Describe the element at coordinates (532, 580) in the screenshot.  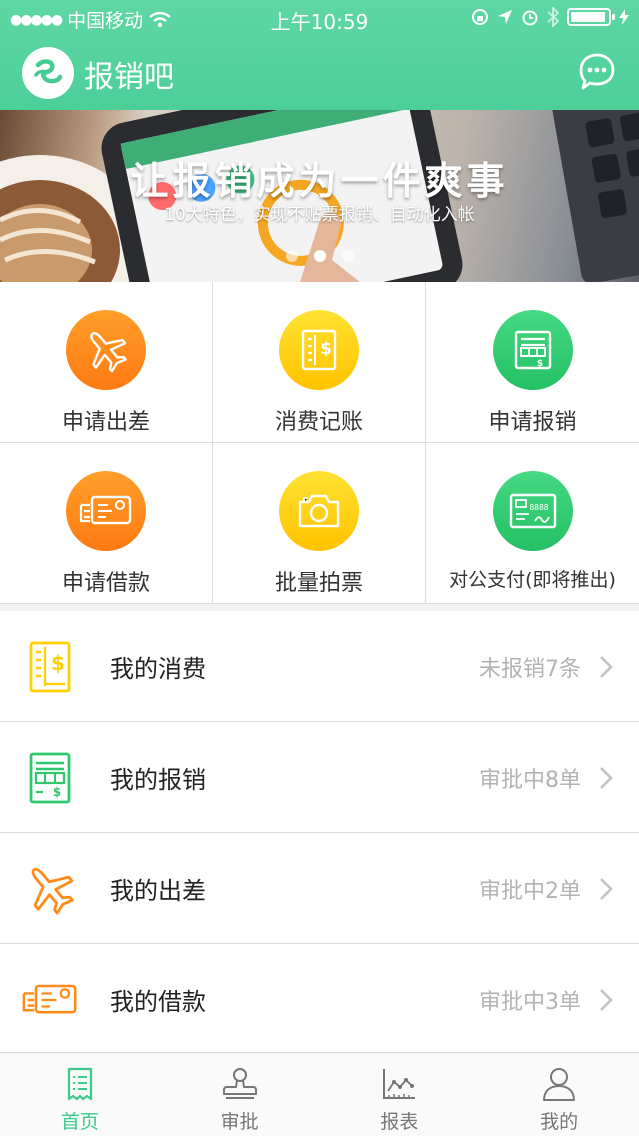
I see `action-label: 对公支付(即将推出)` at that location.